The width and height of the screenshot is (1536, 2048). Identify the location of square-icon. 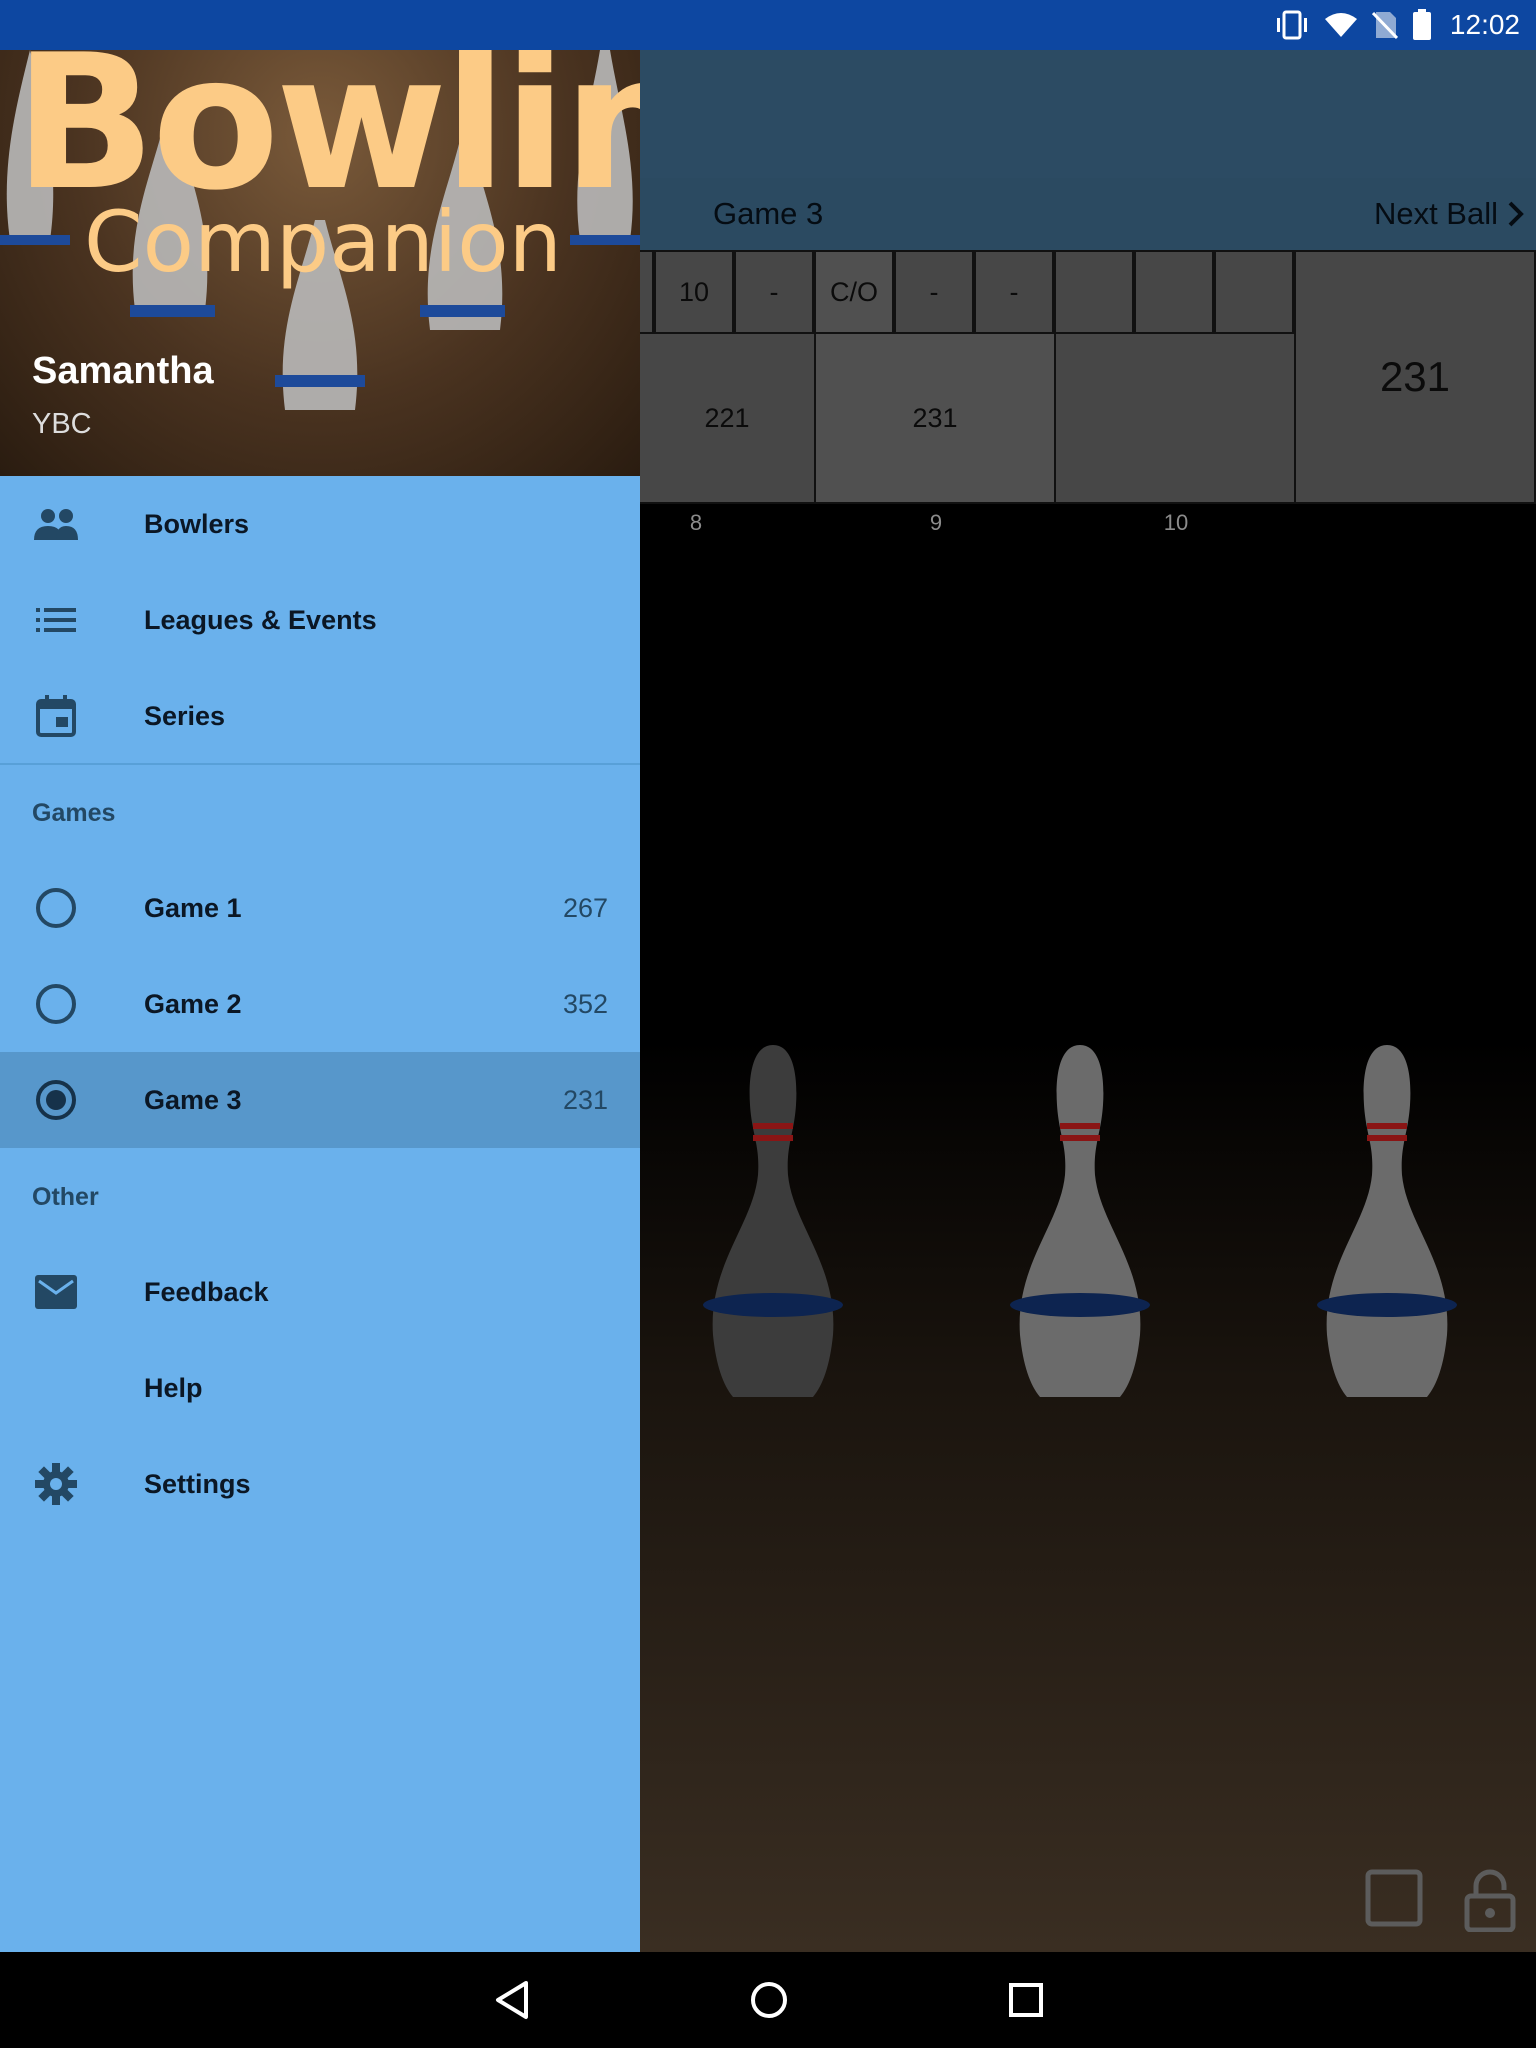
(1394, 1898).